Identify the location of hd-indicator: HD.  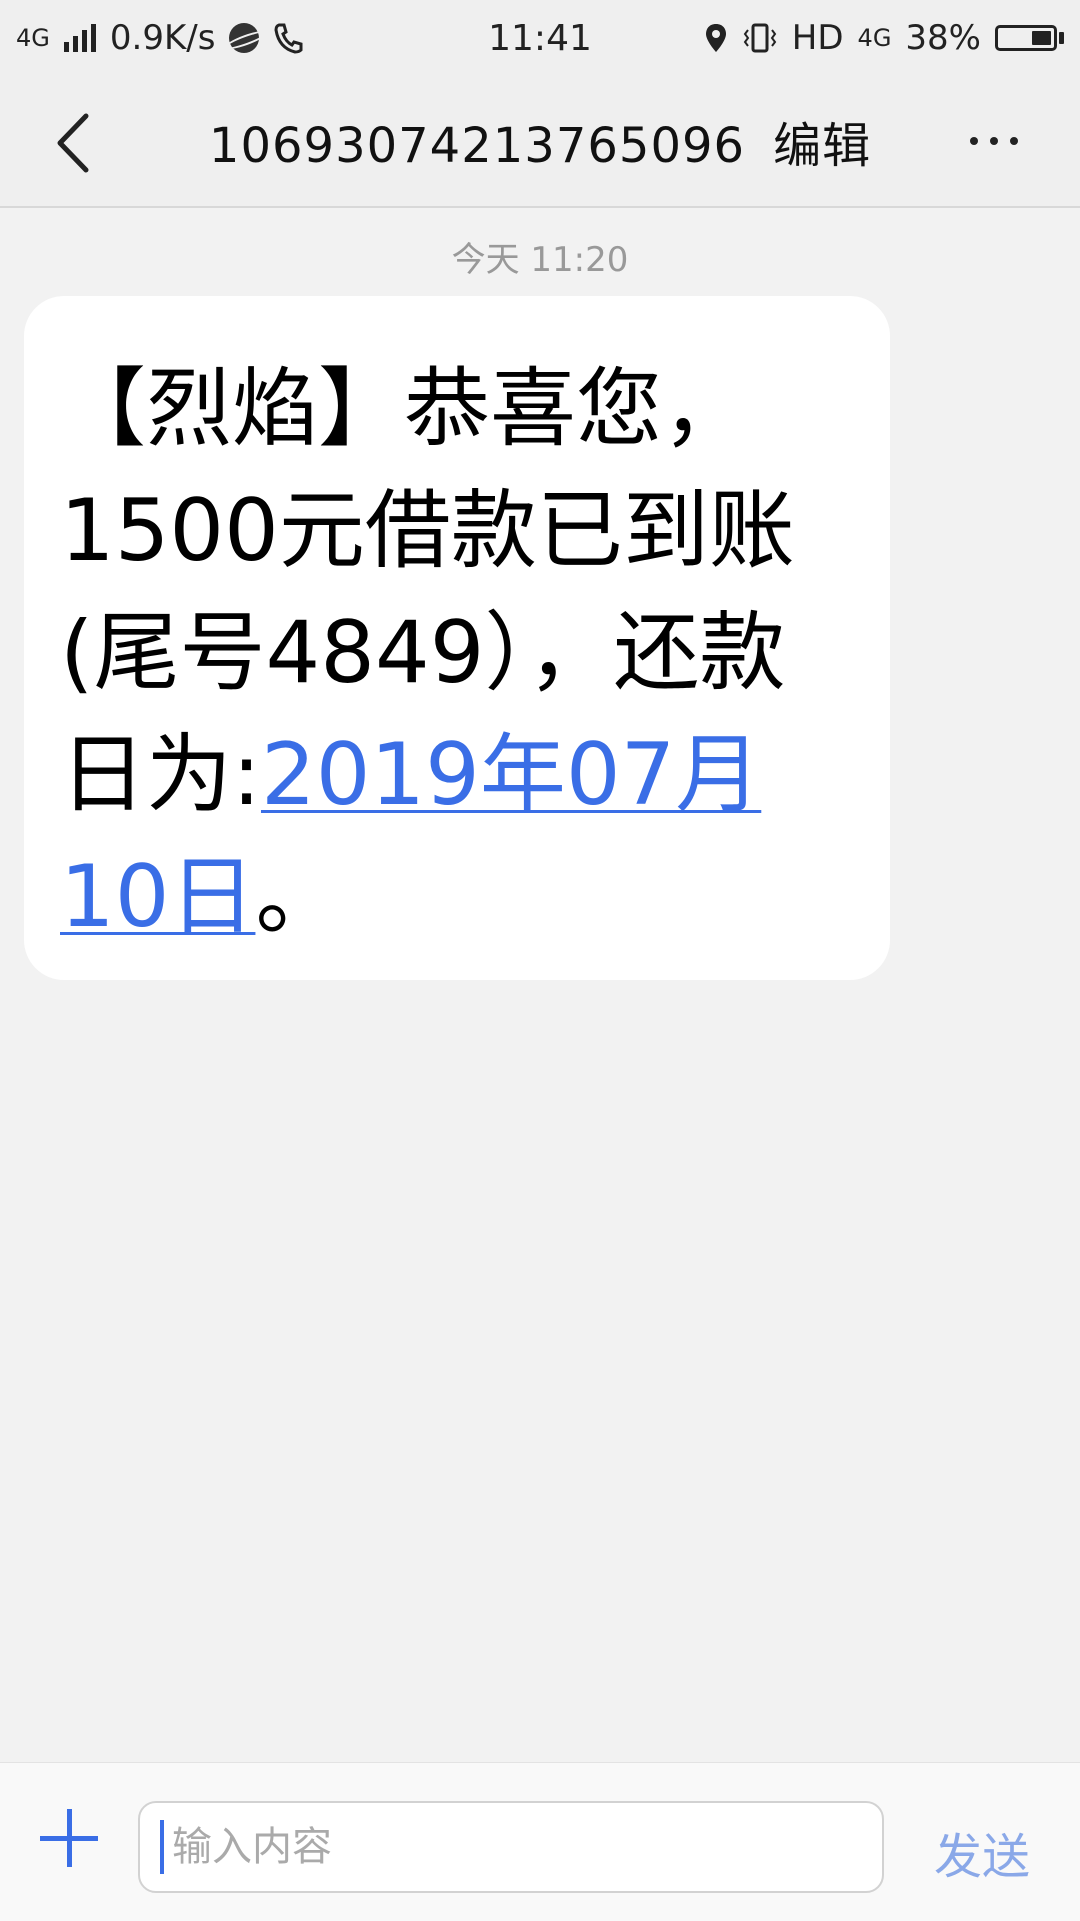
(817, 38).